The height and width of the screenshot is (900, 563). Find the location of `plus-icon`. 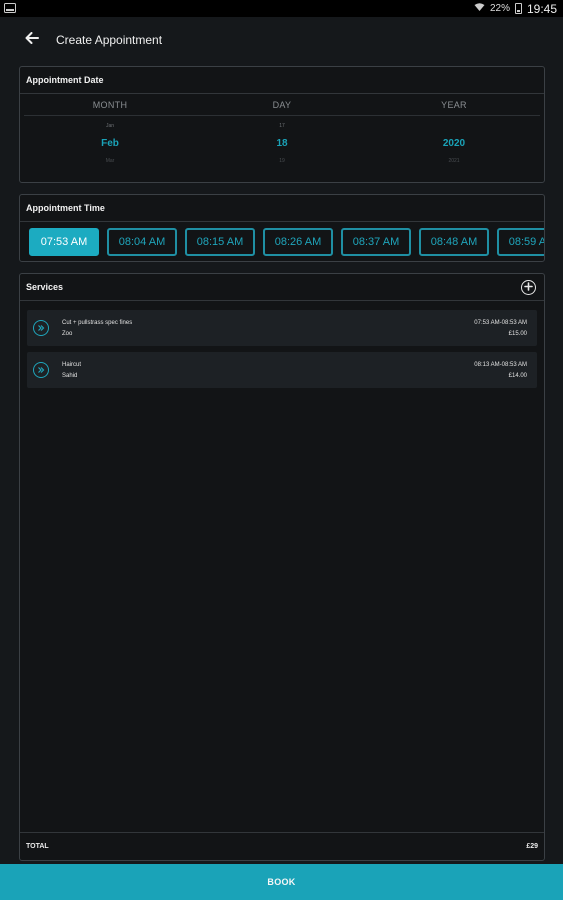

plus-icon is located at coordinates (528, 287).